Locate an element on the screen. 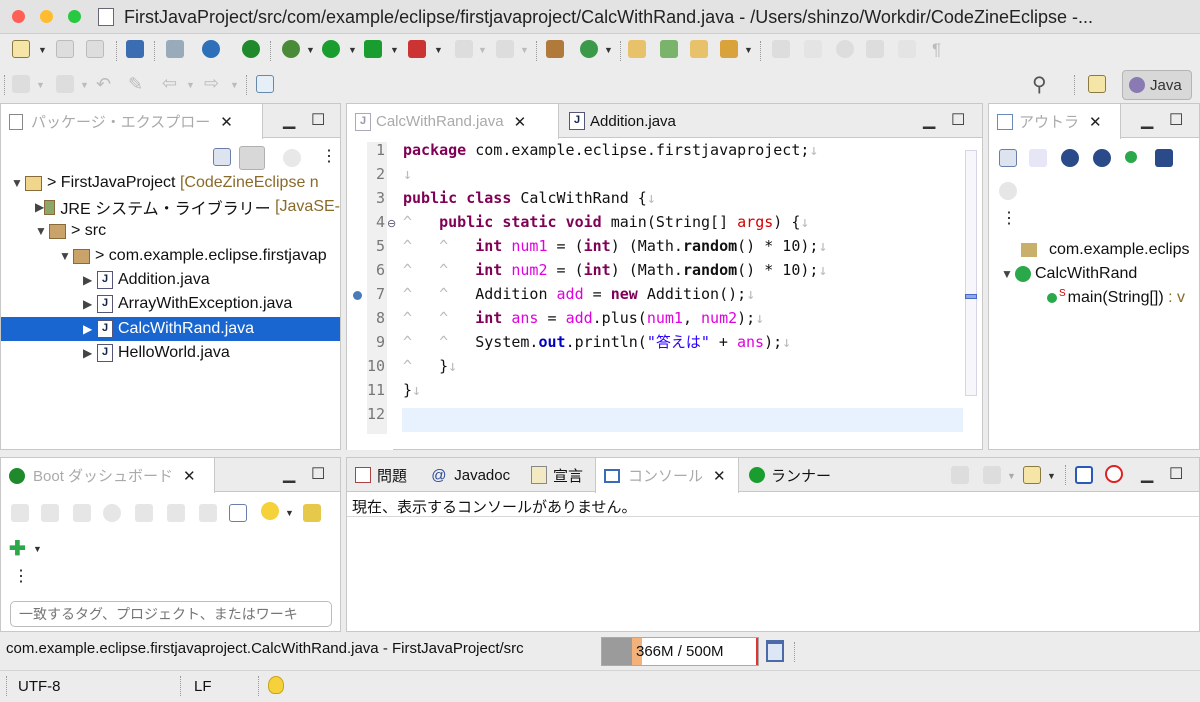 The image size is (1200, 702). hide-non-public-icon is located at coordinates (1131, 157).